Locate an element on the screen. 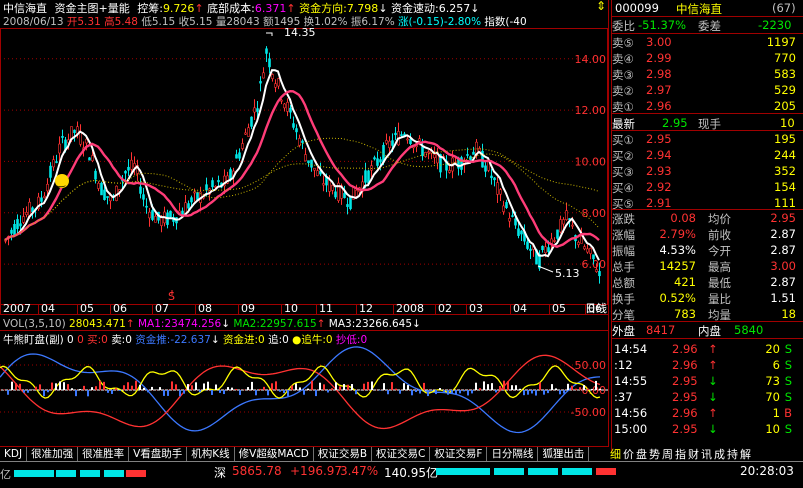 This screenshot has height=488, width=803. tick-time: :37 is located at coordinates (623, 397).